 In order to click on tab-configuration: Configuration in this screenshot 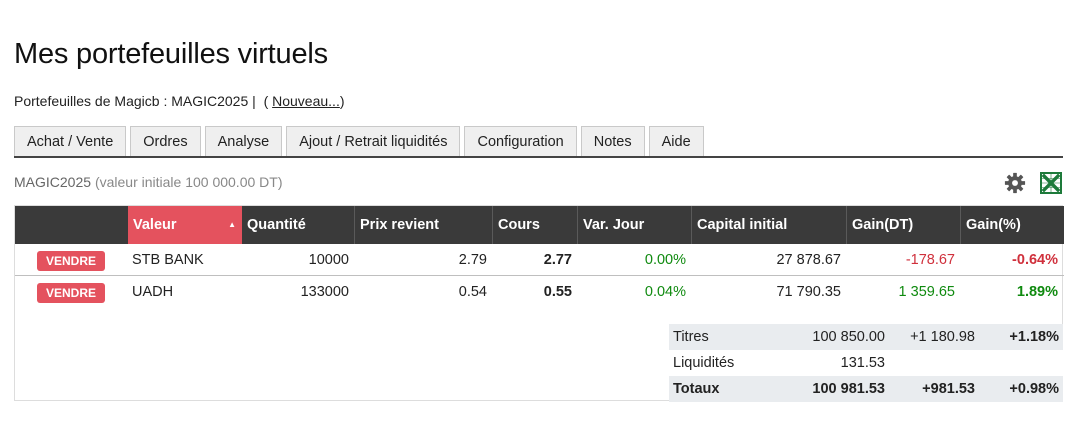, I will do `click(520, 141)`.